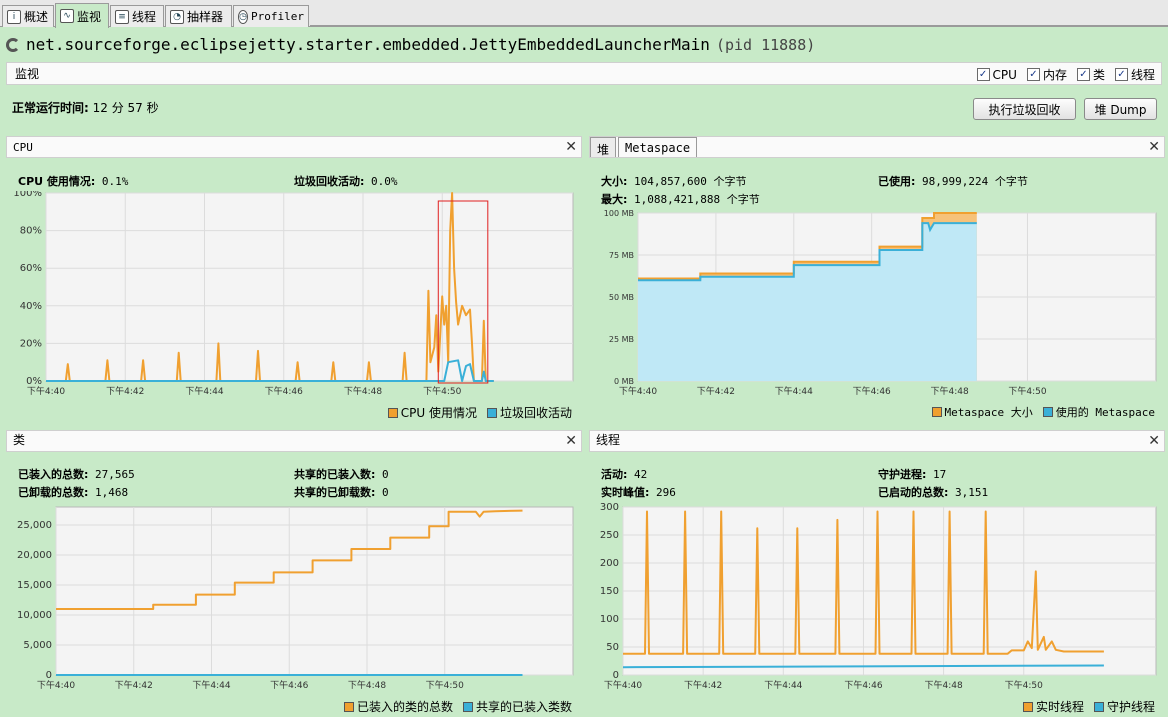 The height and width of the screenshot is (717, 1168). I want to click on threads-daemon-label: 守护进程:, so click(902, 474).